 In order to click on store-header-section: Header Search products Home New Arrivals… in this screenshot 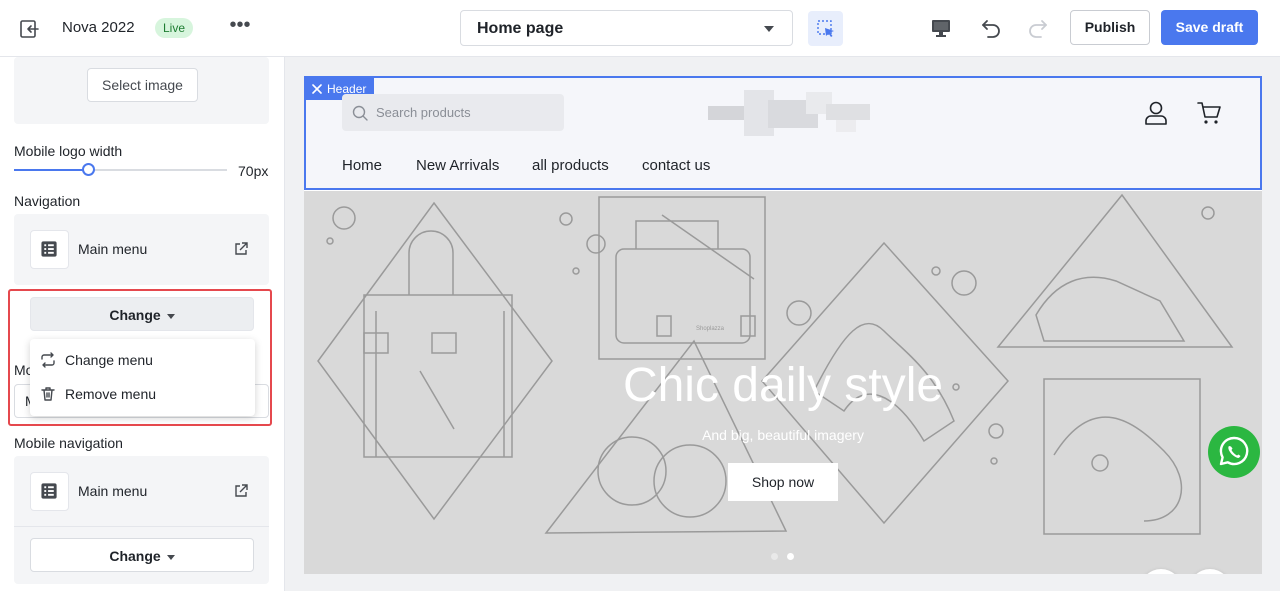, I will do `click(783, 133)`.